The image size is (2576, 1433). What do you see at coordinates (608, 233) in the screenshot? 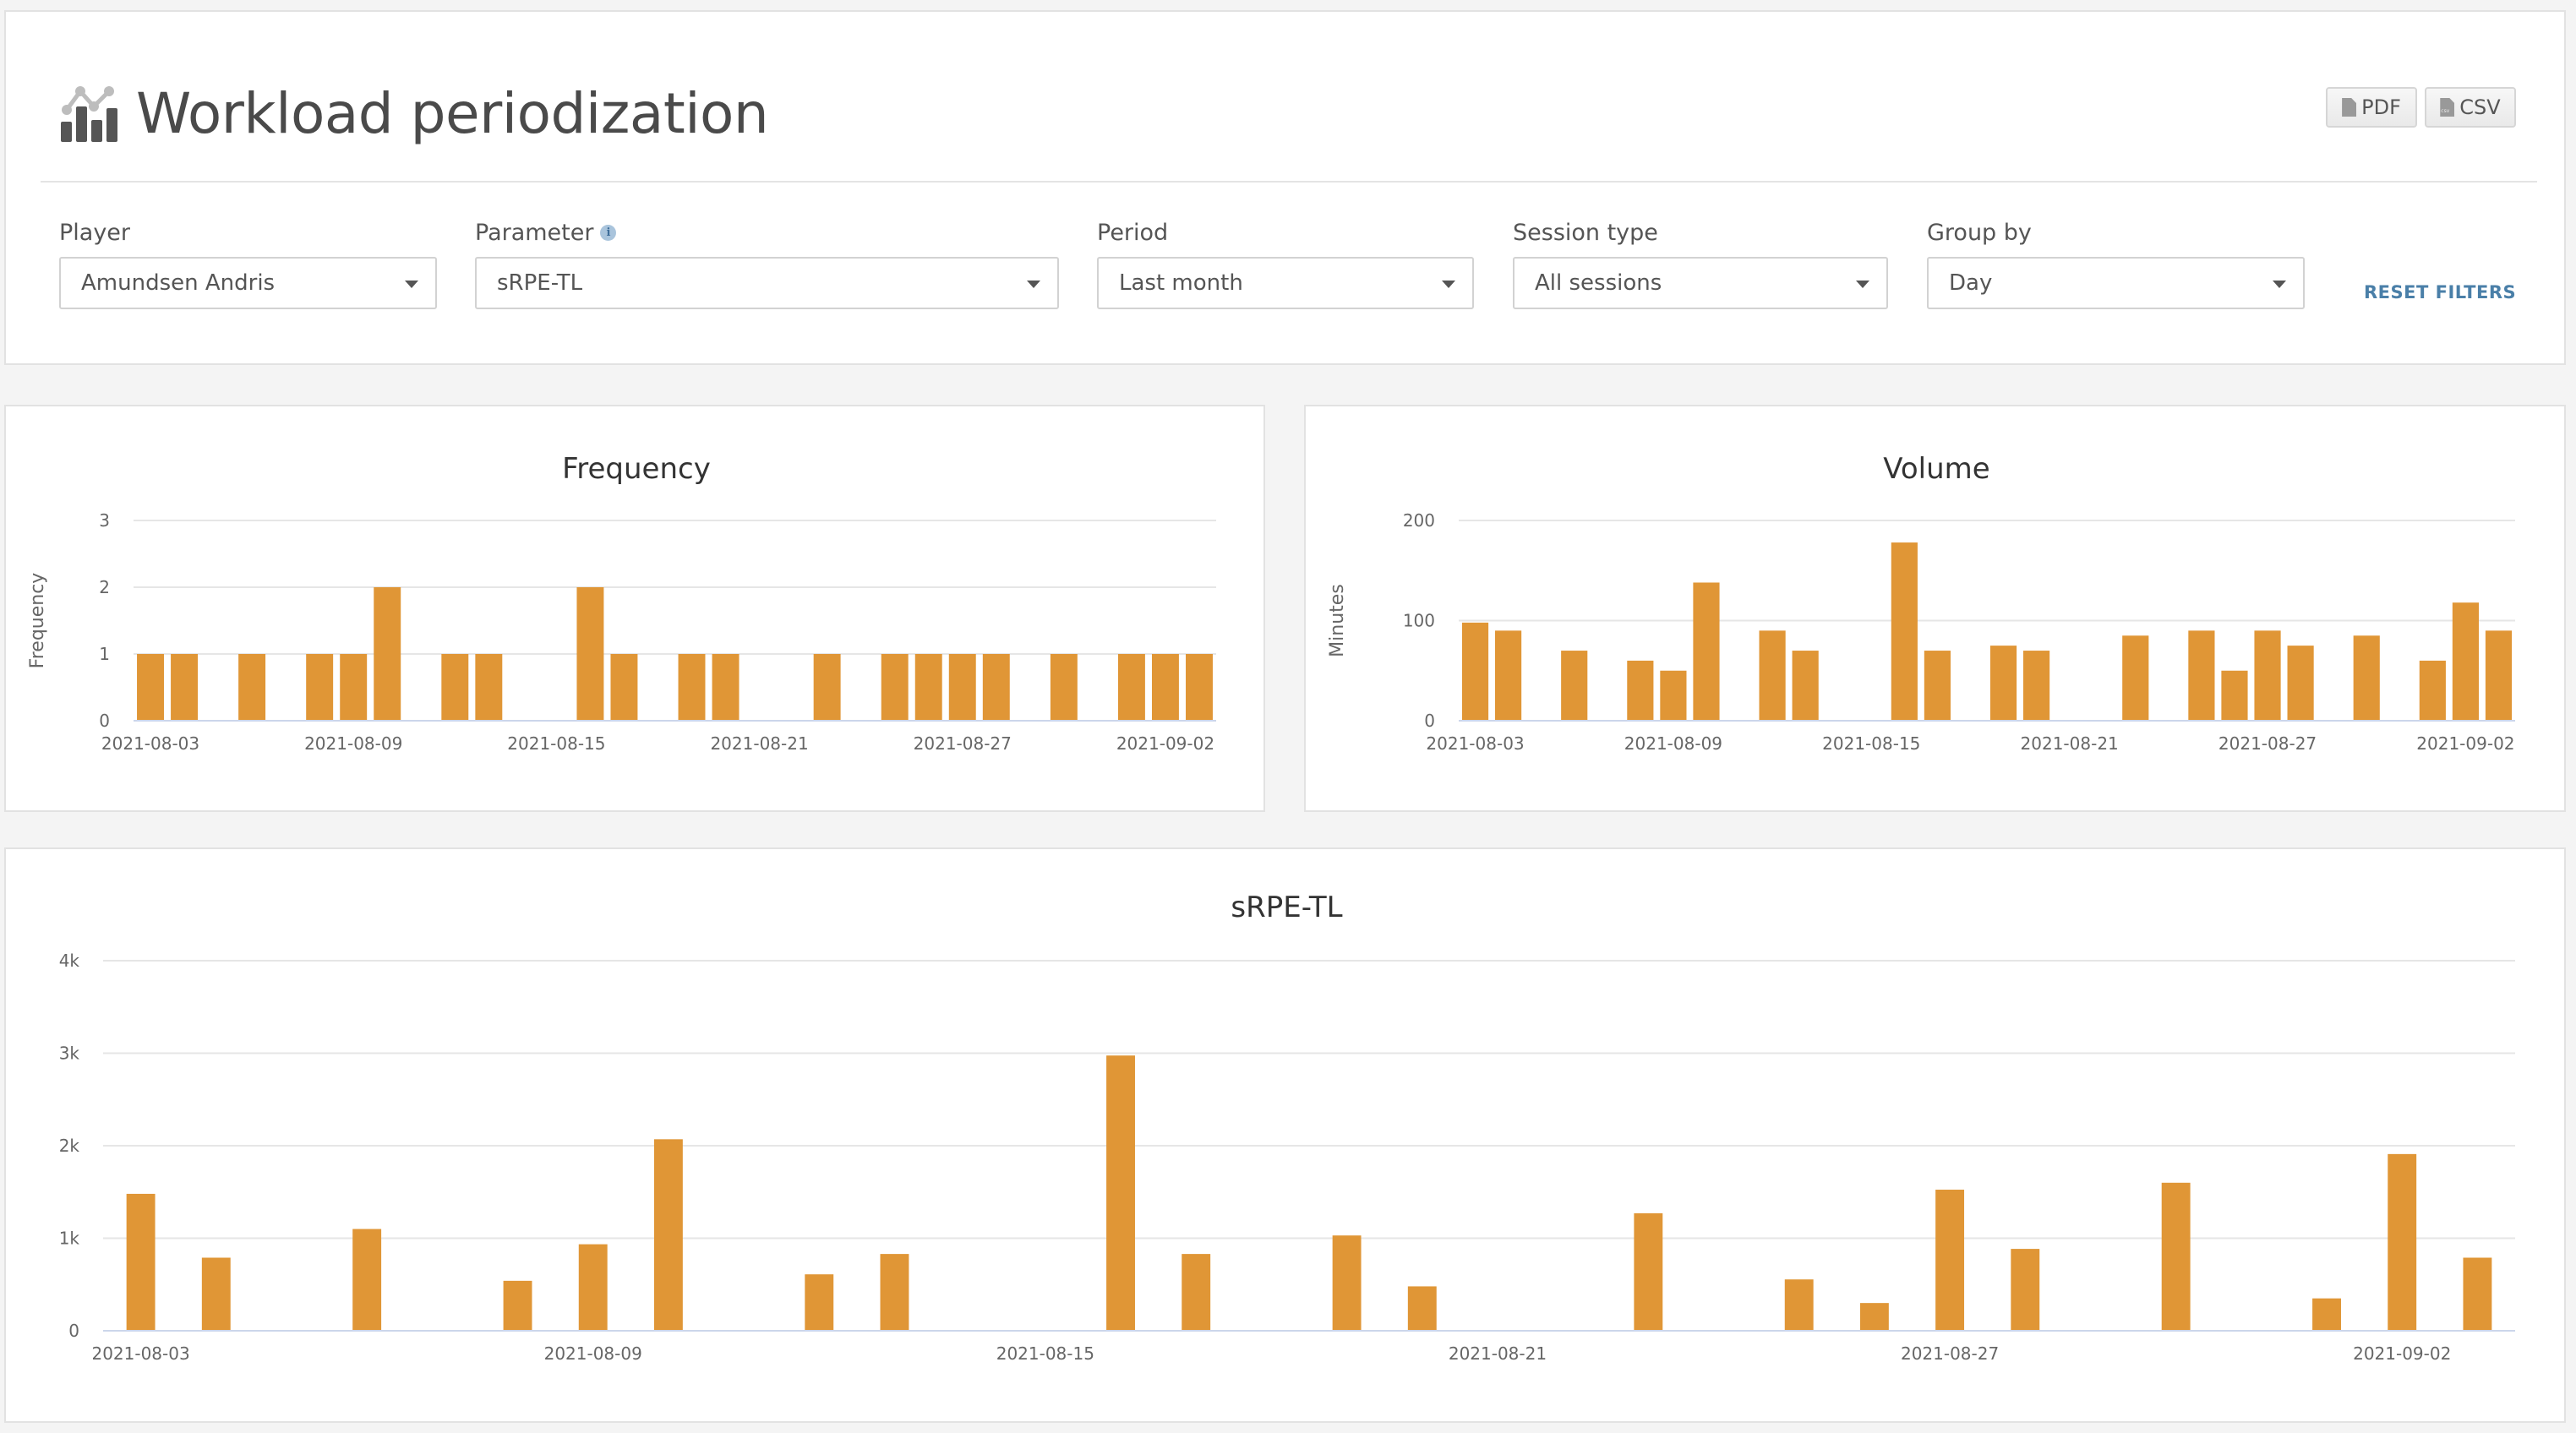
I see `info-icon: i` at bounding box center [608, 233].